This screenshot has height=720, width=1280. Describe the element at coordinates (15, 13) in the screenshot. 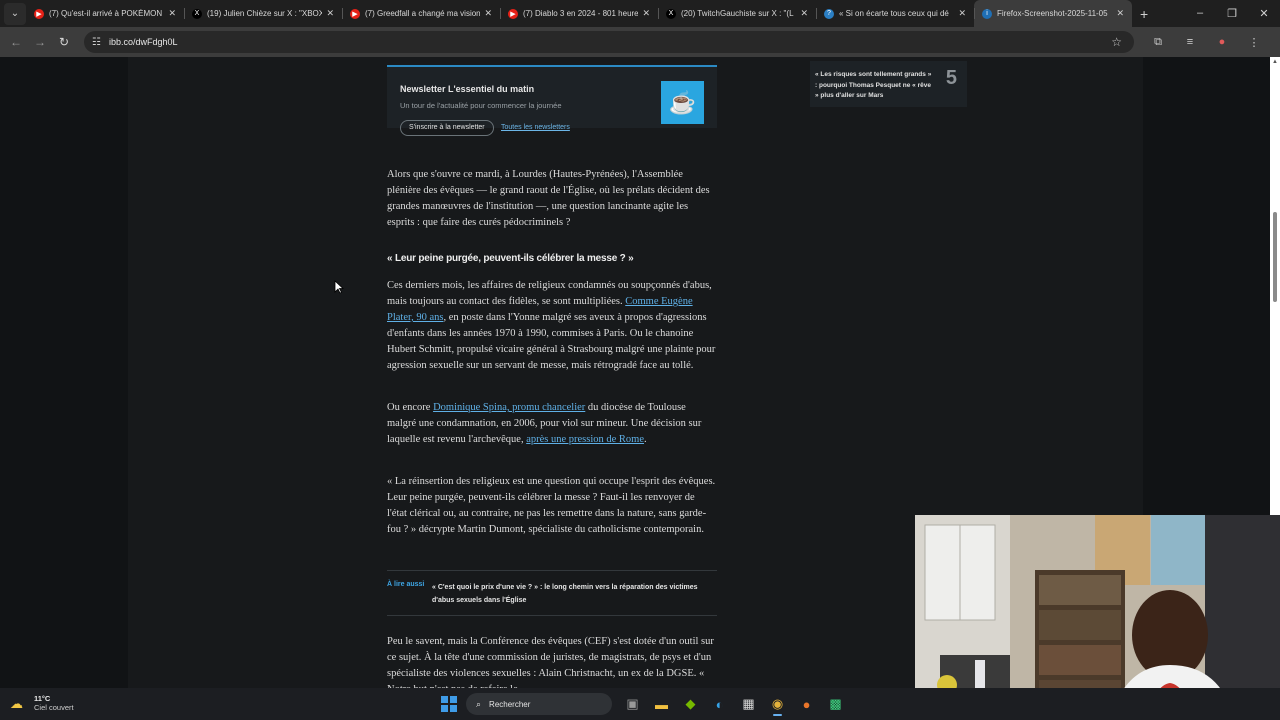

I see `tab-search-menu-icon: ⌄` at that location.